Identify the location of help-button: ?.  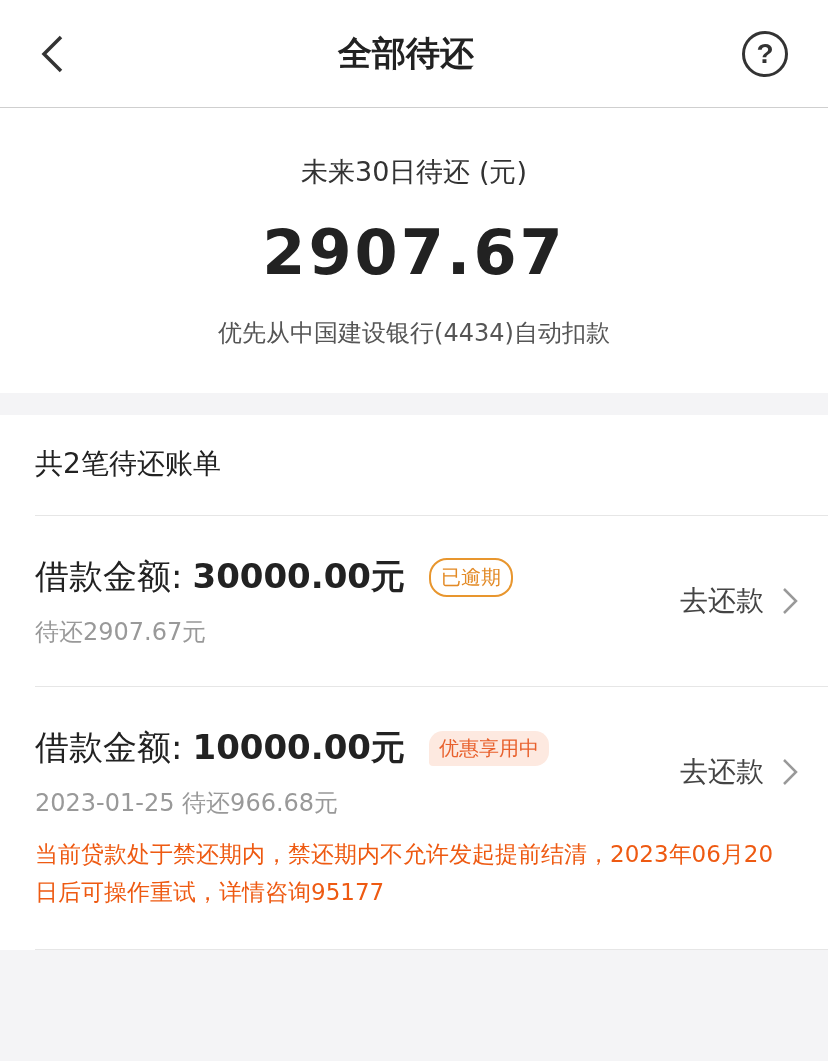
(765, 53).